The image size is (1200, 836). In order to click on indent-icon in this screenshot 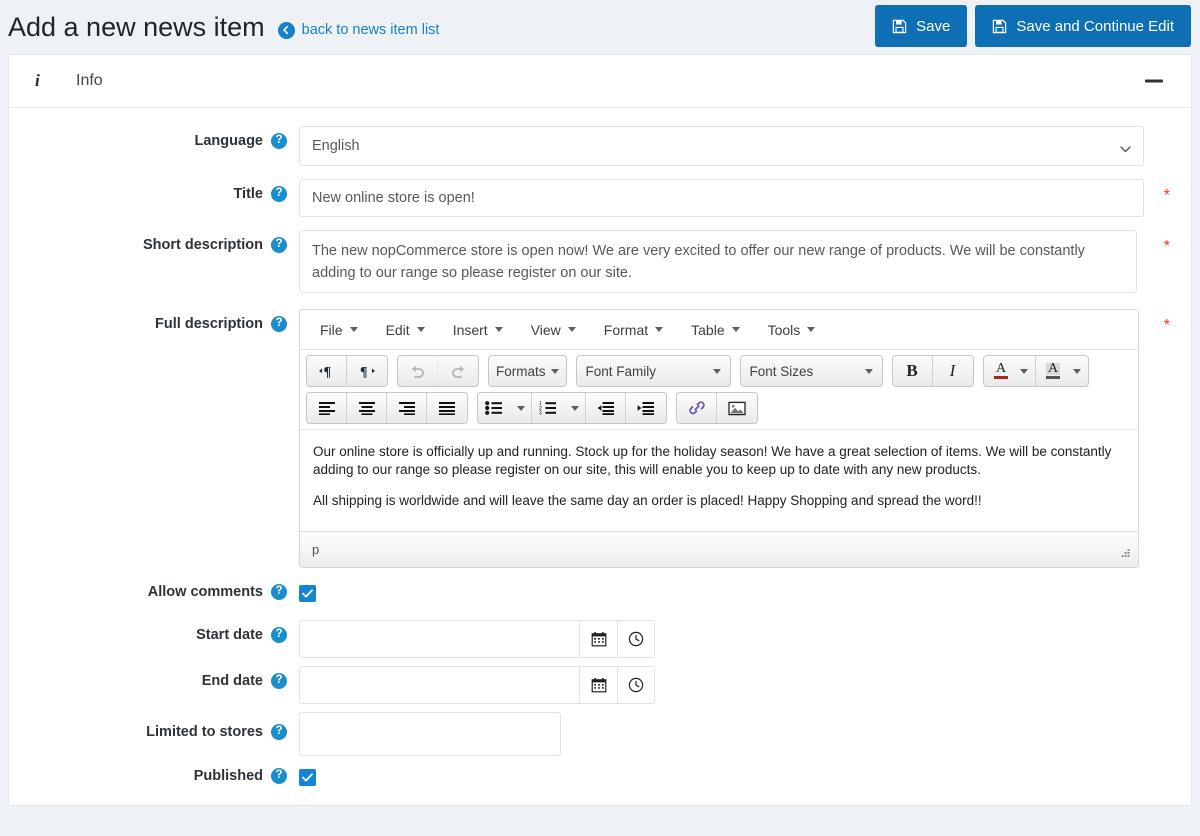, I will do `click(646, 408)`.